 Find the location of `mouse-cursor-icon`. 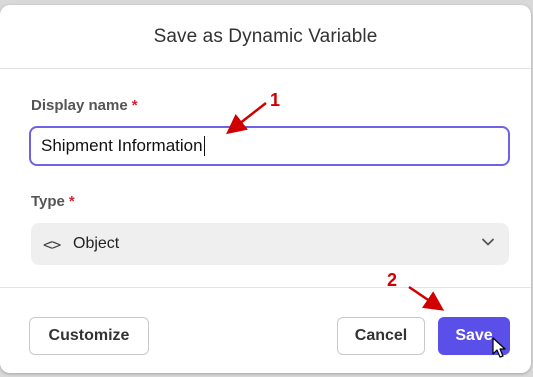

mouse-cursor-icon is located at coordinates (499, 347).